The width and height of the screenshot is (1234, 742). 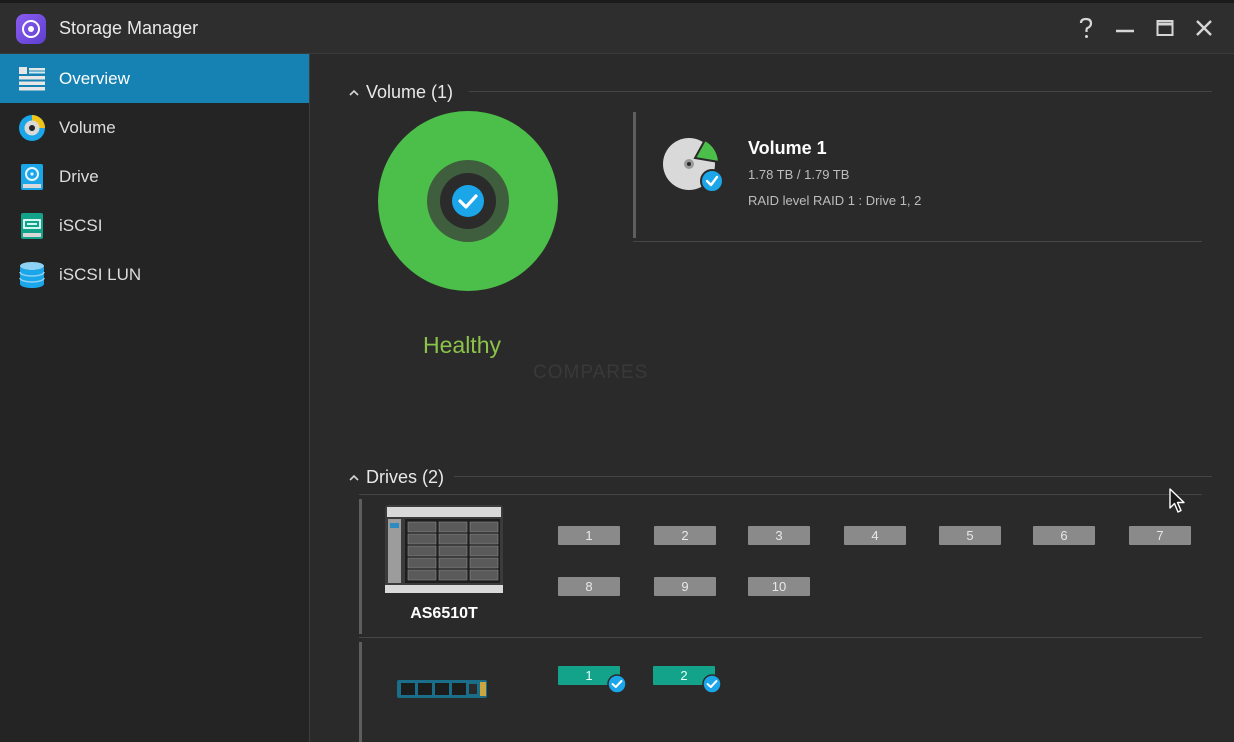 I want to click on slot-label: 1, so click(x=589, y=675).